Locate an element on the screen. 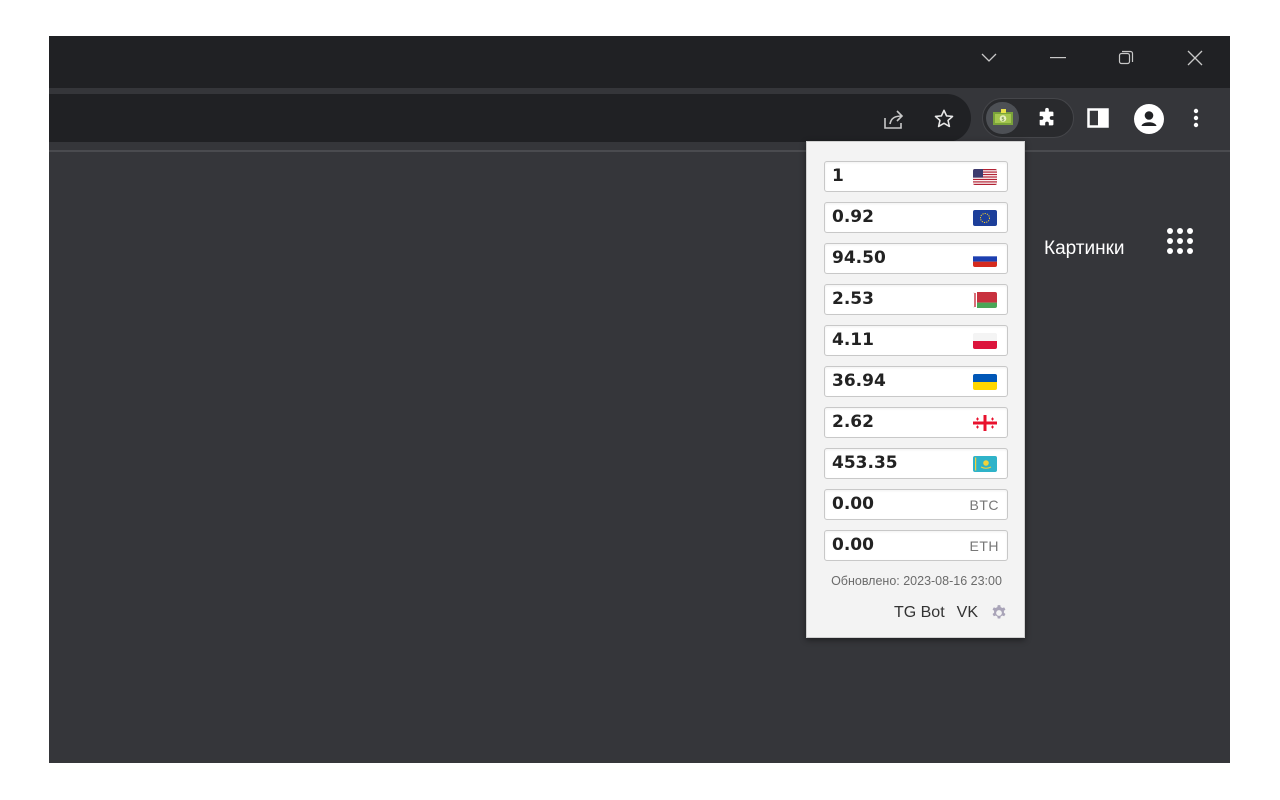 This screenshot has height=800, width=1280. rate-value: 2.53 is located at coordinates (853, 299).